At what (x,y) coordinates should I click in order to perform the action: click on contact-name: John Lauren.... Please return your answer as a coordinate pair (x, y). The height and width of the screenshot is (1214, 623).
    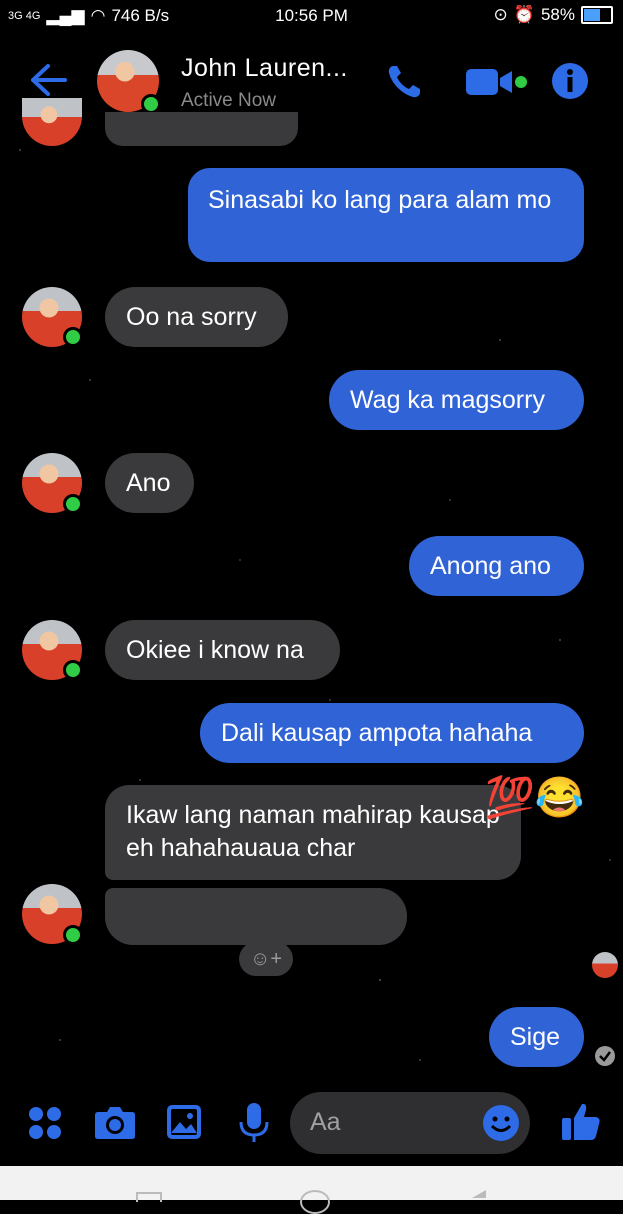
    Looking at the image, I should click on (264, 68).